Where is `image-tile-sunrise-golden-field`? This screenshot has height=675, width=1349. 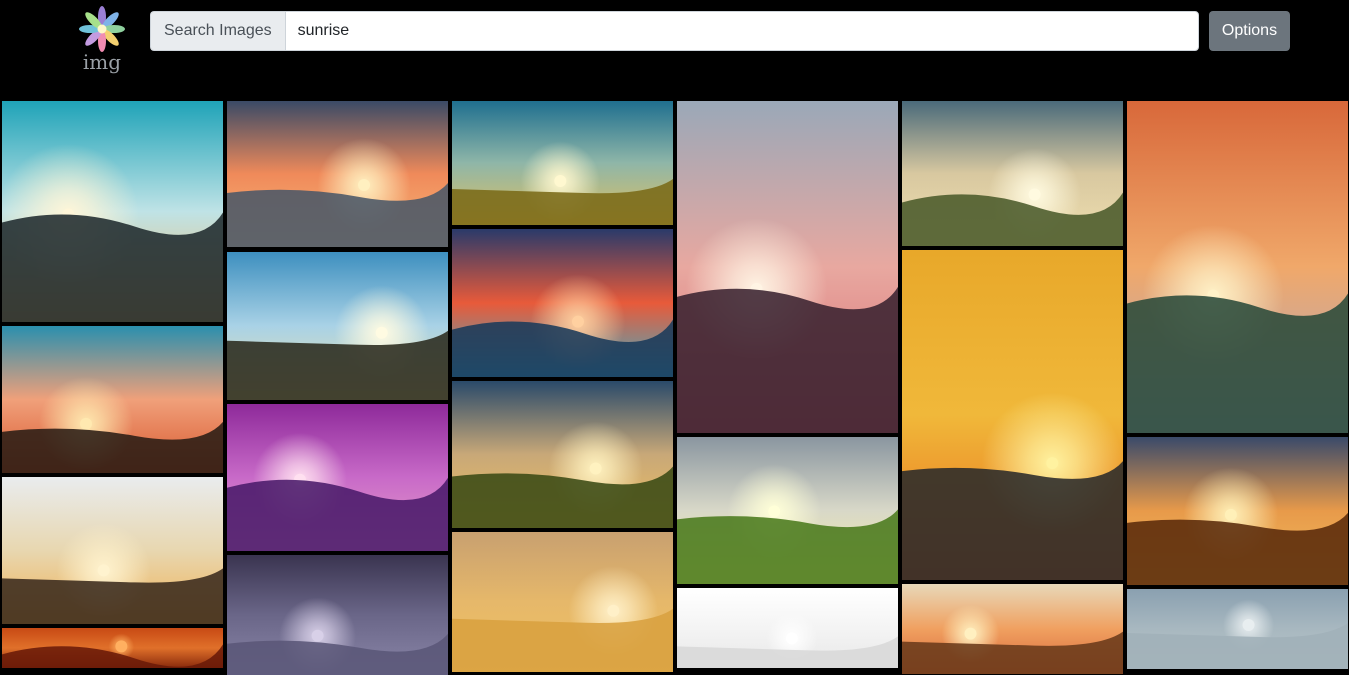 image-tile-sunrise-golden-field is located at coordinates (562, 163).